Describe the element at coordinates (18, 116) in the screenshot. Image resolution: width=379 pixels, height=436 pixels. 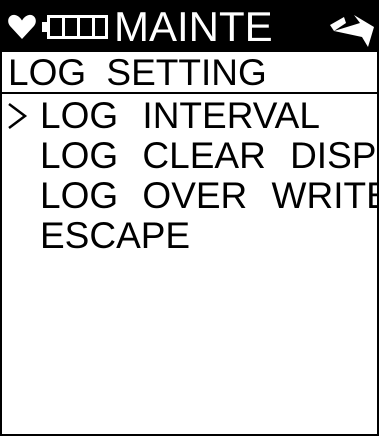
I see `cursor-chevron-icon` at that location.